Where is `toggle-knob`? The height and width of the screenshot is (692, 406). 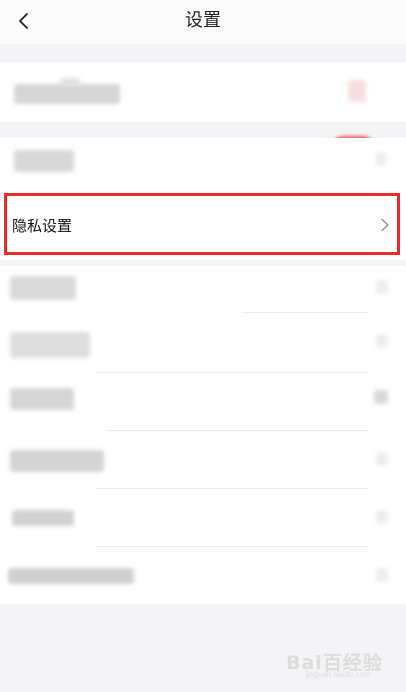 toggle-knob is located at coordinates (357, 91).